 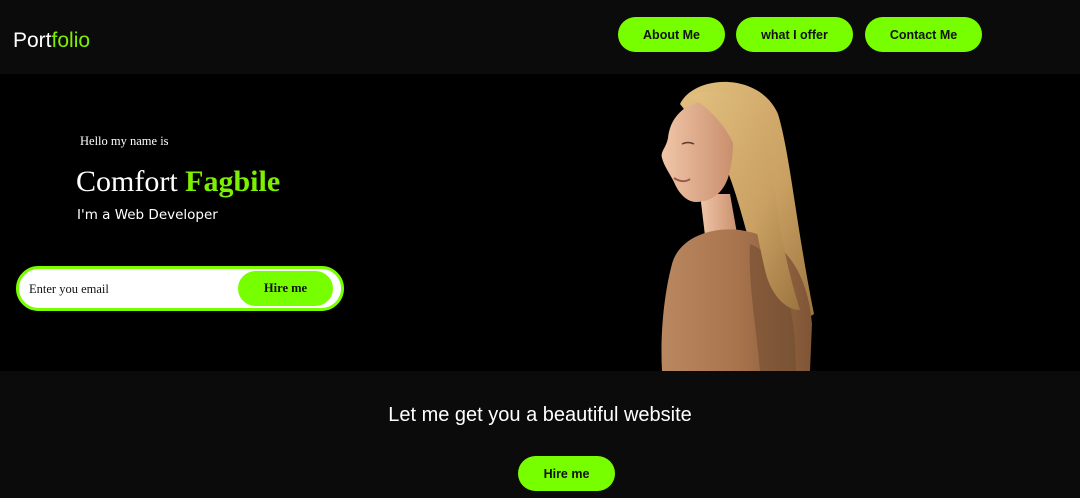 What do you see at coordinates (124, 141) in the screenshot?
I see `hero-intro: Hello my name is` at bounding box center [124, 141].